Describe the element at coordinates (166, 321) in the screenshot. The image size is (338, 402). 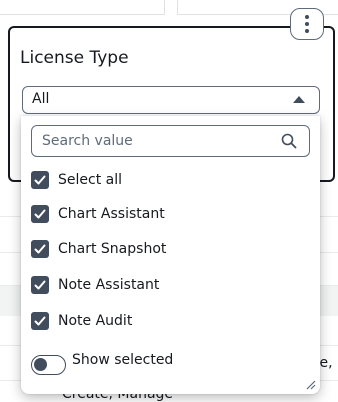
I see `option-note-audit: Note Audit` at that location.